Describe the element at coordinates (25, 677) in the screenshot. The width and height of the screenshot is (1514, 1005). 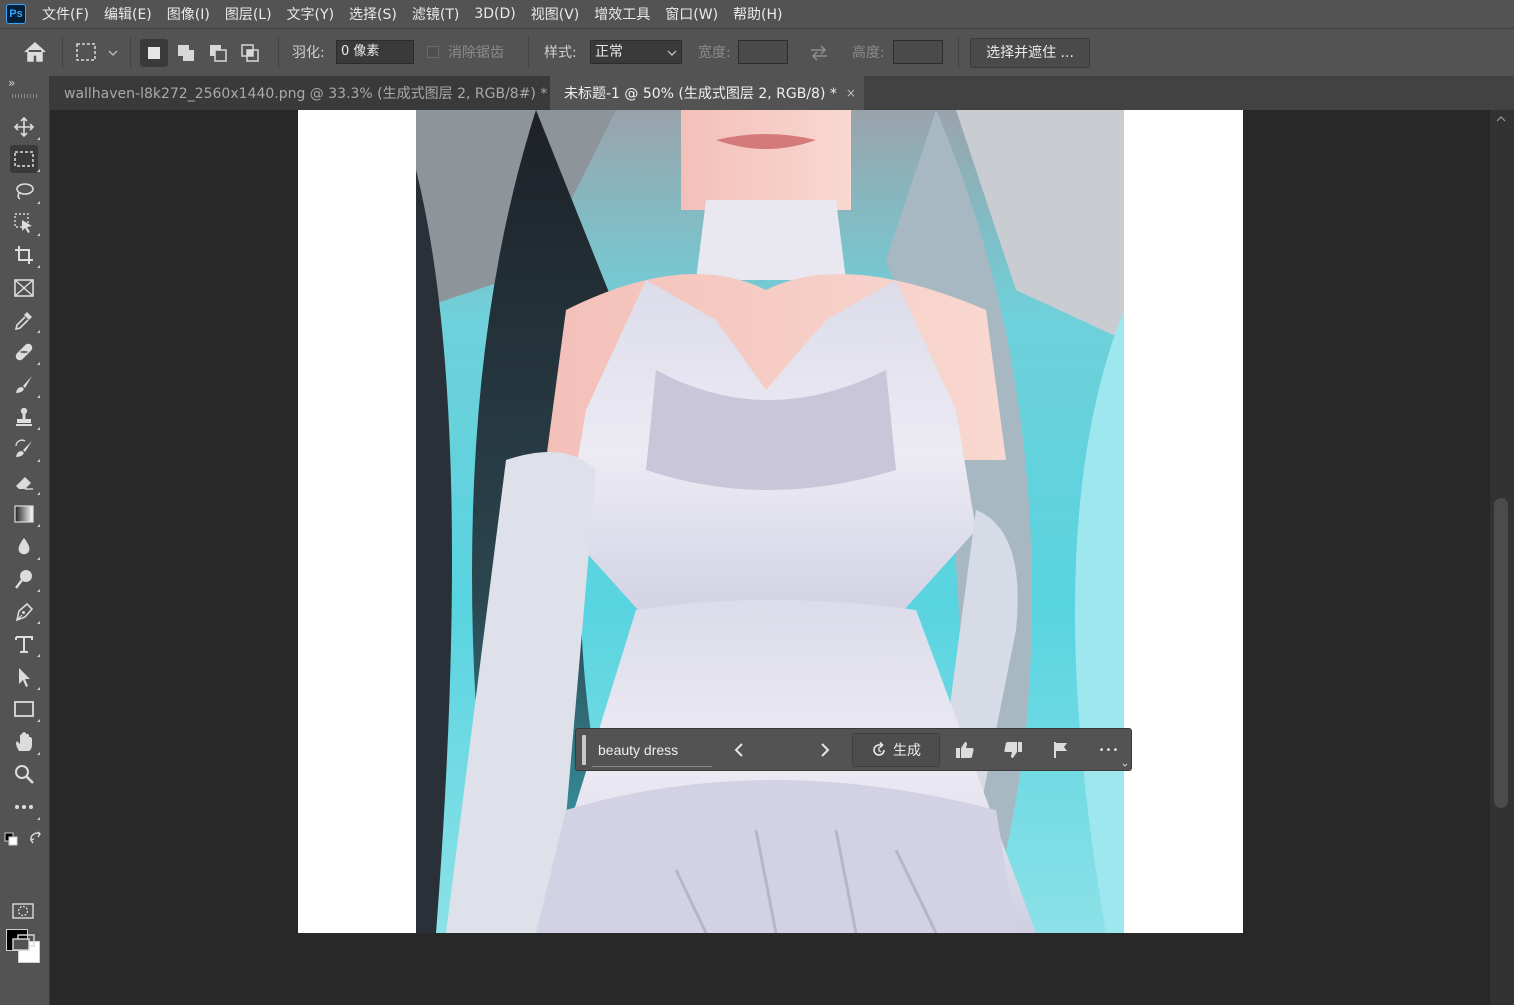
I see `path-select-icon` at that location.